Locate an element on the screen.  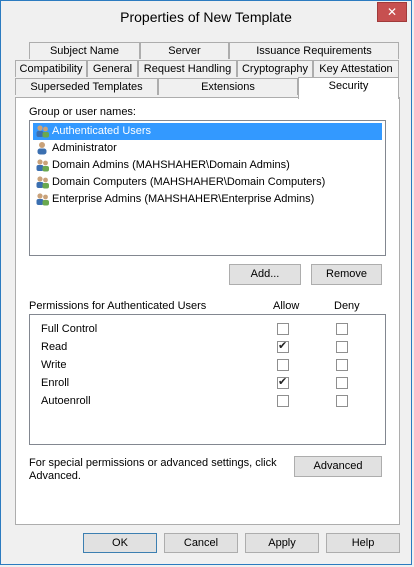
remove-button: Remove is located at coordinates (346, 274).